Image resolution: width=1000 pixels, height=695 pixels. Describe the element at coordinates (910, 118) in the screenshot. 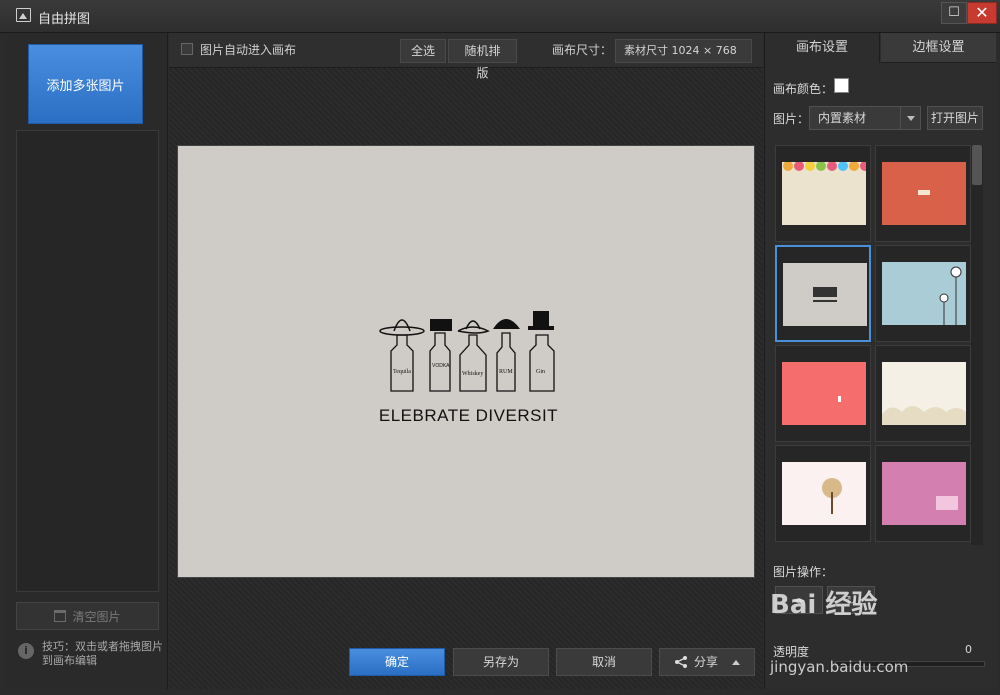

I see `chevron-down-icon` at that location.